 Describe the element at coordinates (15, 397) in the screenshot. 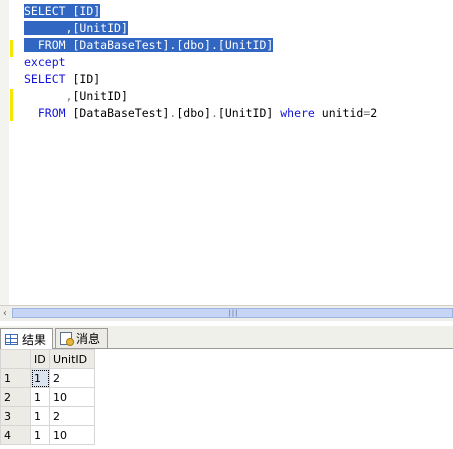

I see `row-header: 2` at that location.